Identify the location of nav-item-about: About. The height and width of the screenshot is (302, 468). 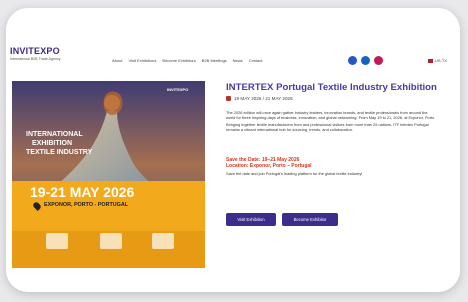
(117, 60).